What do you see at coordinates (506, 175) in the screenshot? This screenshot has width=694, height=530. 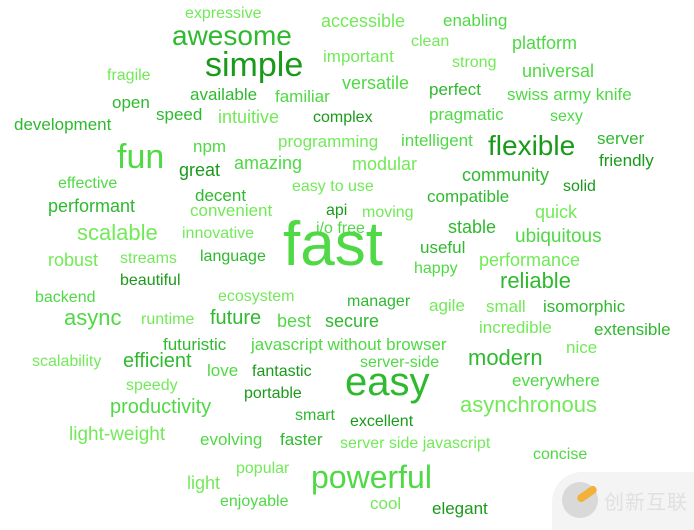 I see `word: community` at bounding box center [506, 175].